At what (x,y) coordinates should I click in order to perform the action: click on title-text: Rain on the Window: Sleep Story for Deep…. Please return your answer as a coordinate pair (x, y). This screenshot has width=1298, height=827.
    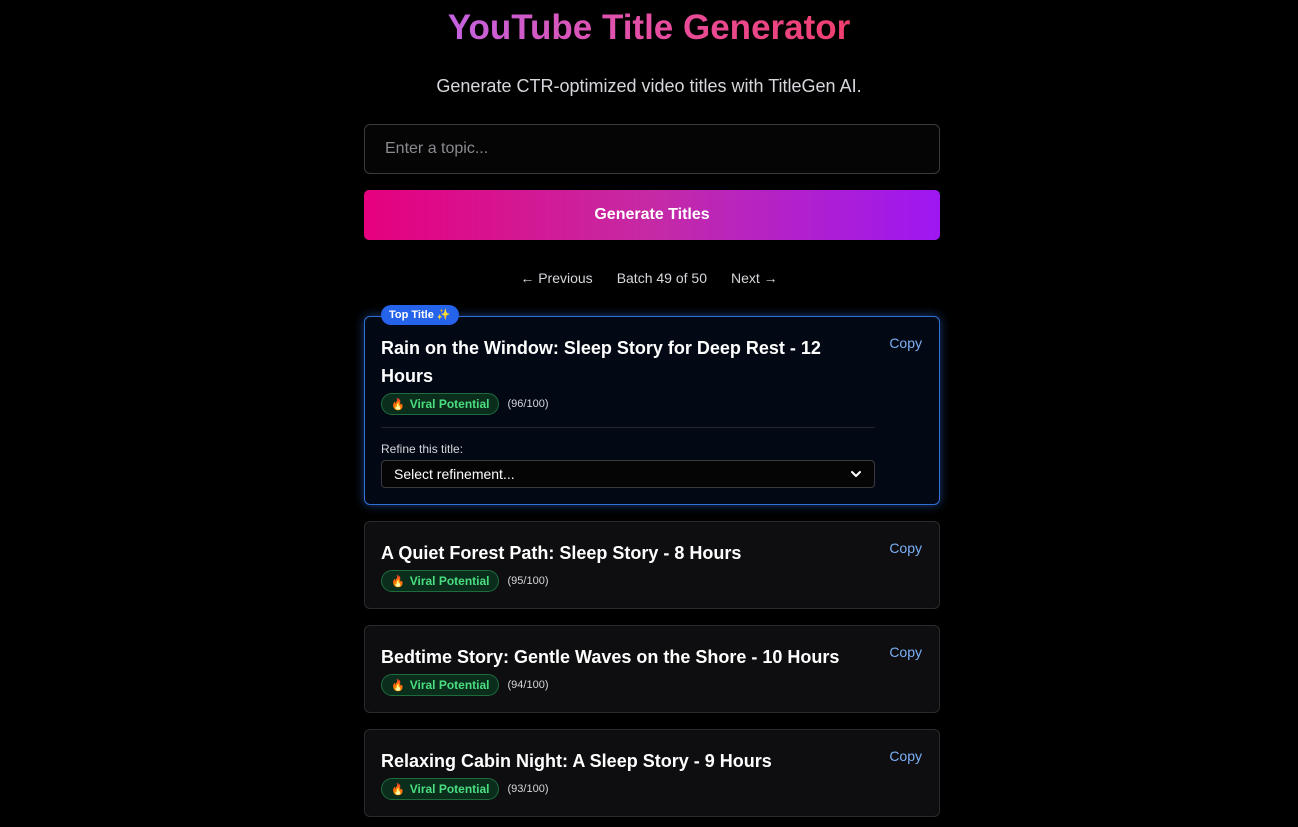
    Looking at the image, I should click on (601, 362).